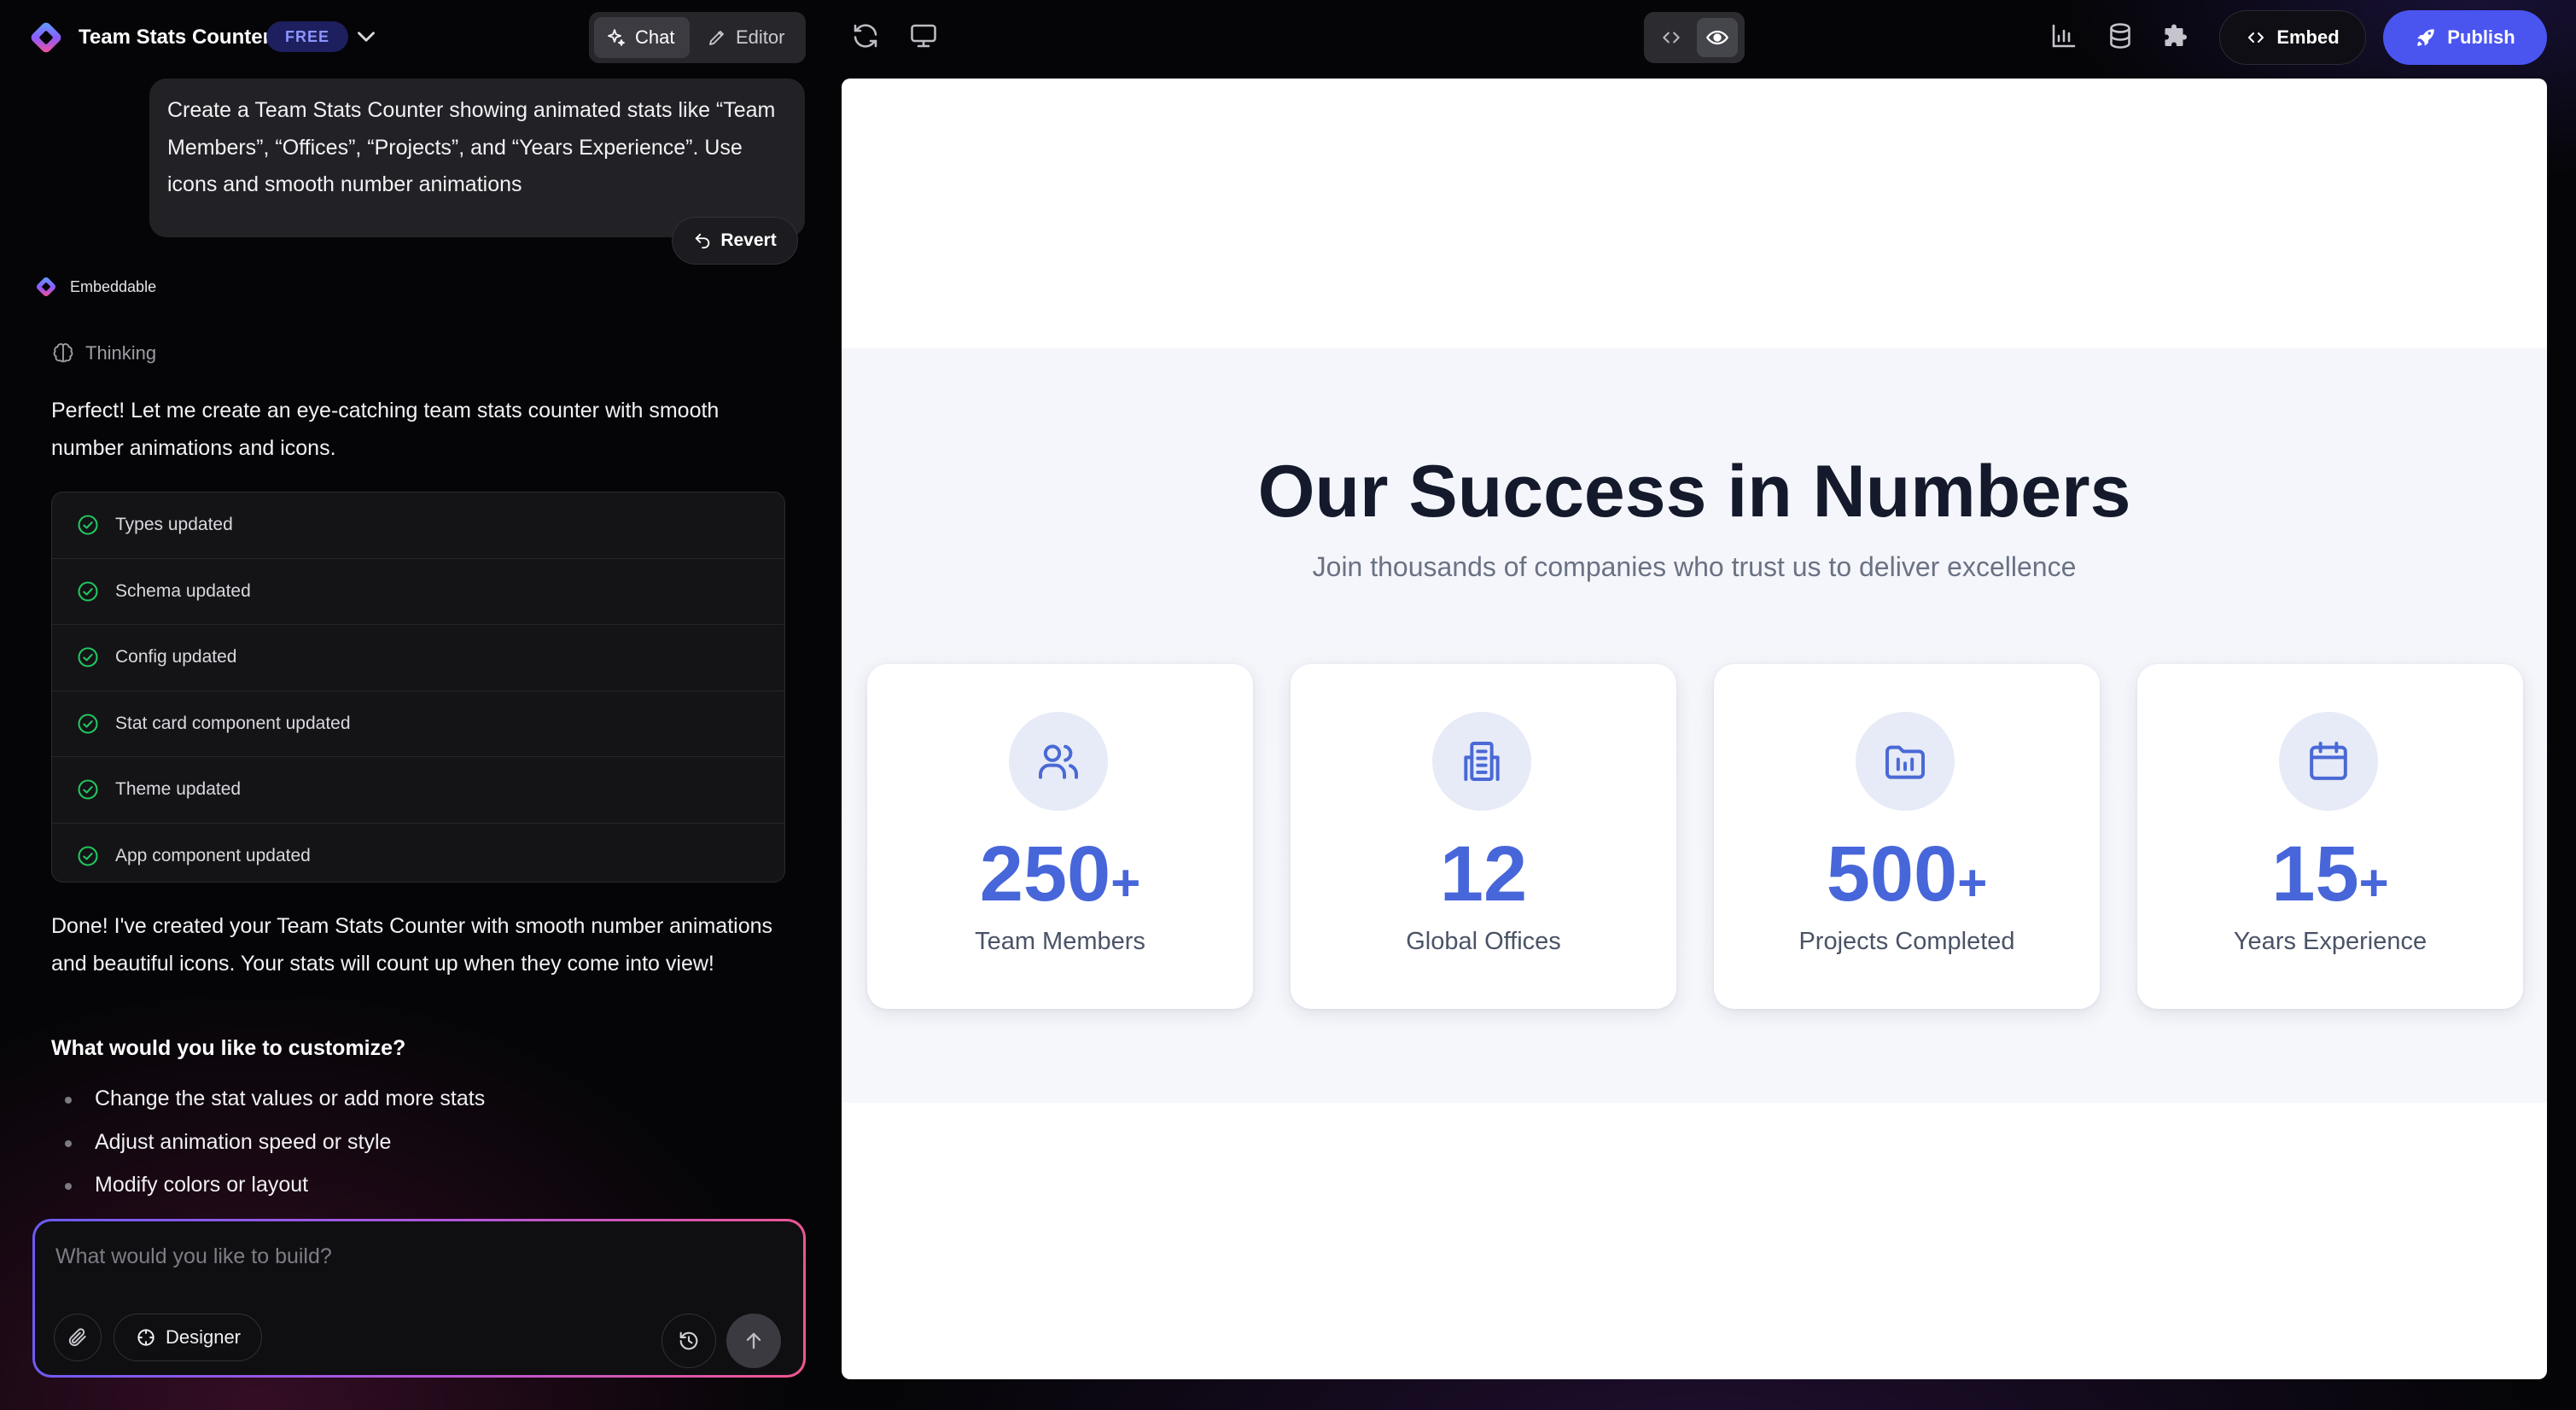 Image resolution: width=2576 pixels, height=1410 pixels. I want to click on mode-switch: Chat Editor, so click(697, 37).